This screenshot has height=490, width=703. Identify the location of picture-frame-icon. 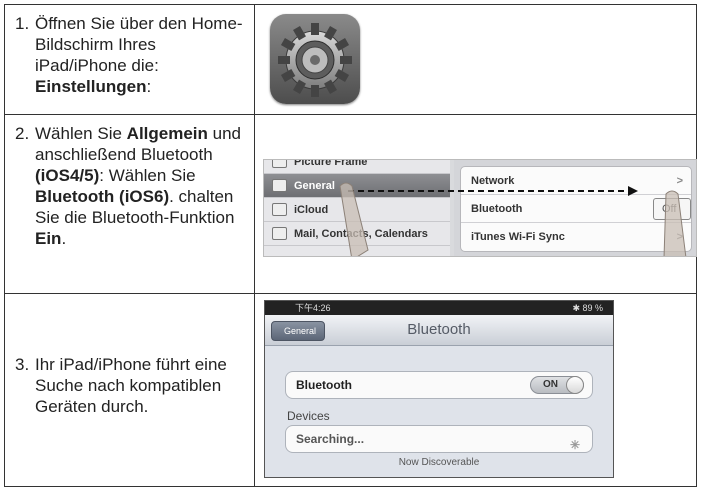
(279, 164).